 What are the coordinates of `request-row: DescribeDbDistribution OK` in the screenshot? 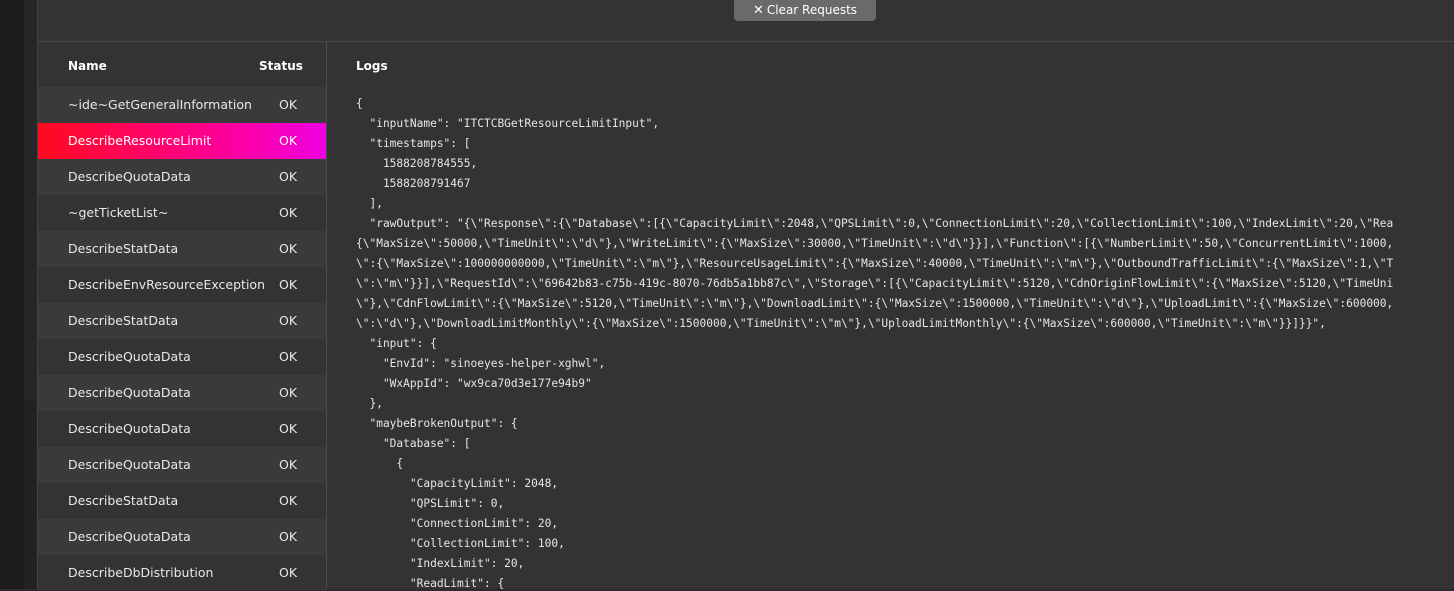 It's located at (182, 573).